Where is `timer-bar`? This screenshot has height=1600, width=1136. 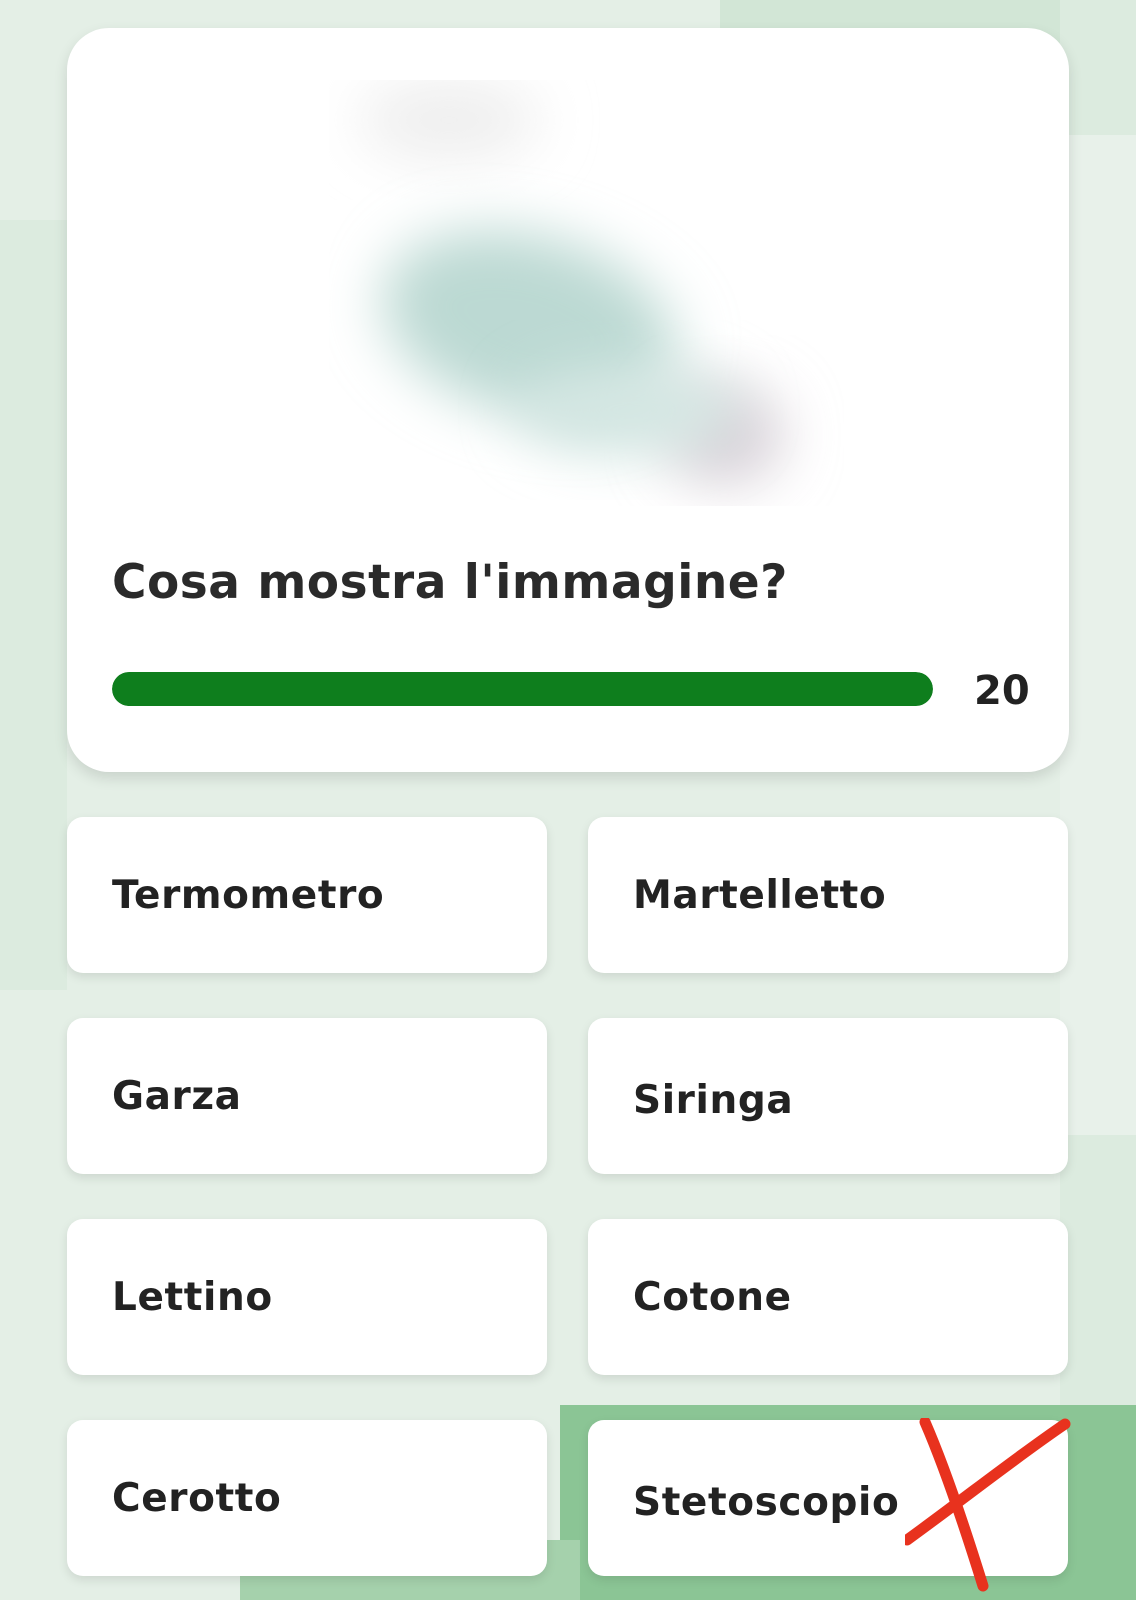 timer-bar is located at coordinates (522, 689).